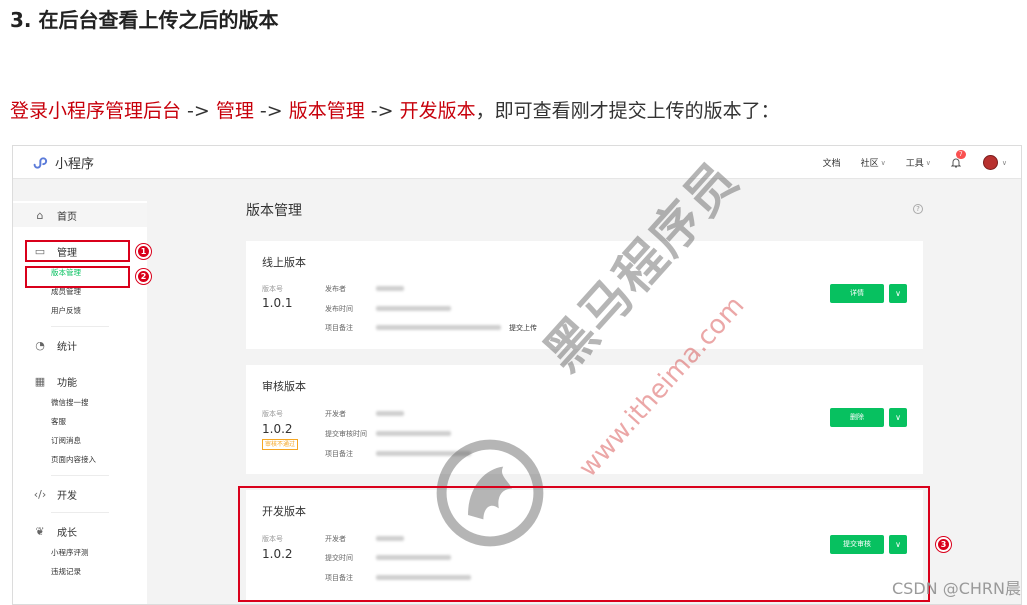 The image size is (1027, 605). Describe the element at coordinates (326, 111) in the screenshot. I see `intro-step-version-manage: 版本管理` at that location.